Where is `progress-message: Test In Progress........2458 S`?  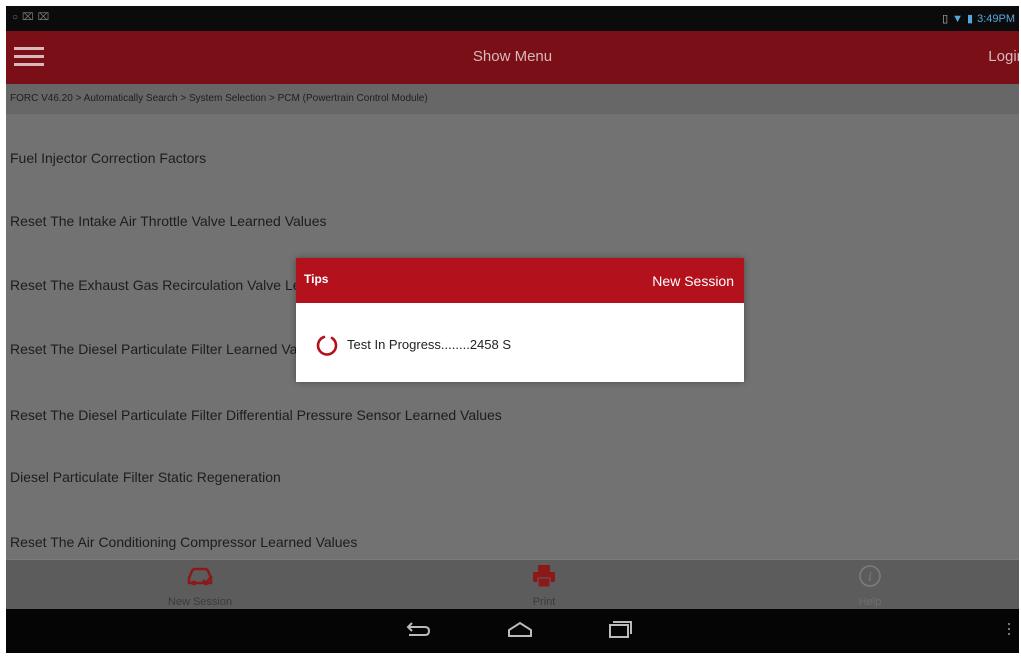 progress-message: Test In Progress........2458 S is located at coordinates (429, 344).